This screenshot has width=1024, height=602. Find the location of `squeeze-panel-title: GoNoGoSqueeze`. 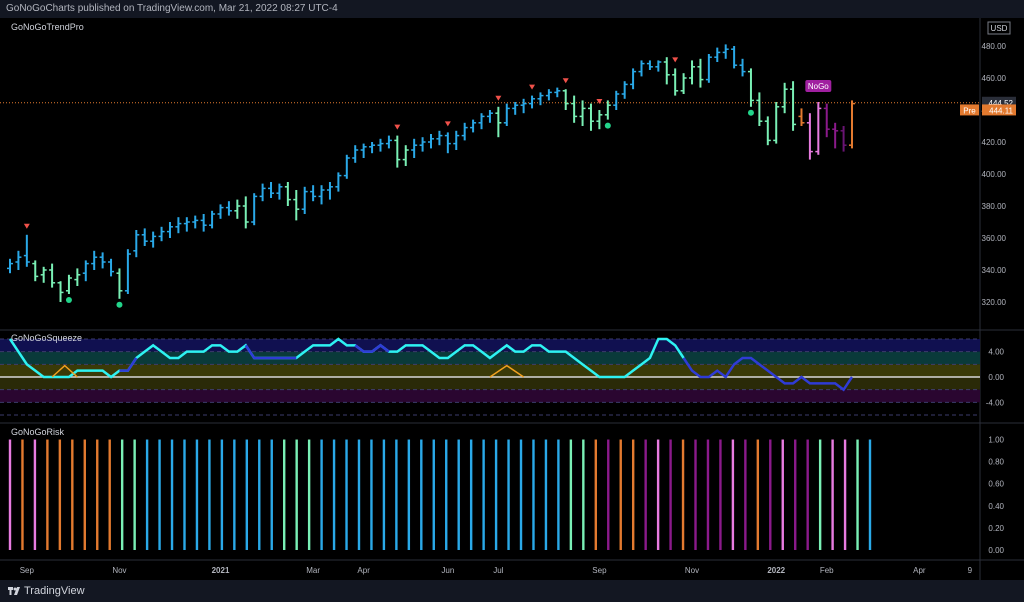

squeeze-panel-title: GoNoGoSqueeze is located at coordinates (46, 338).